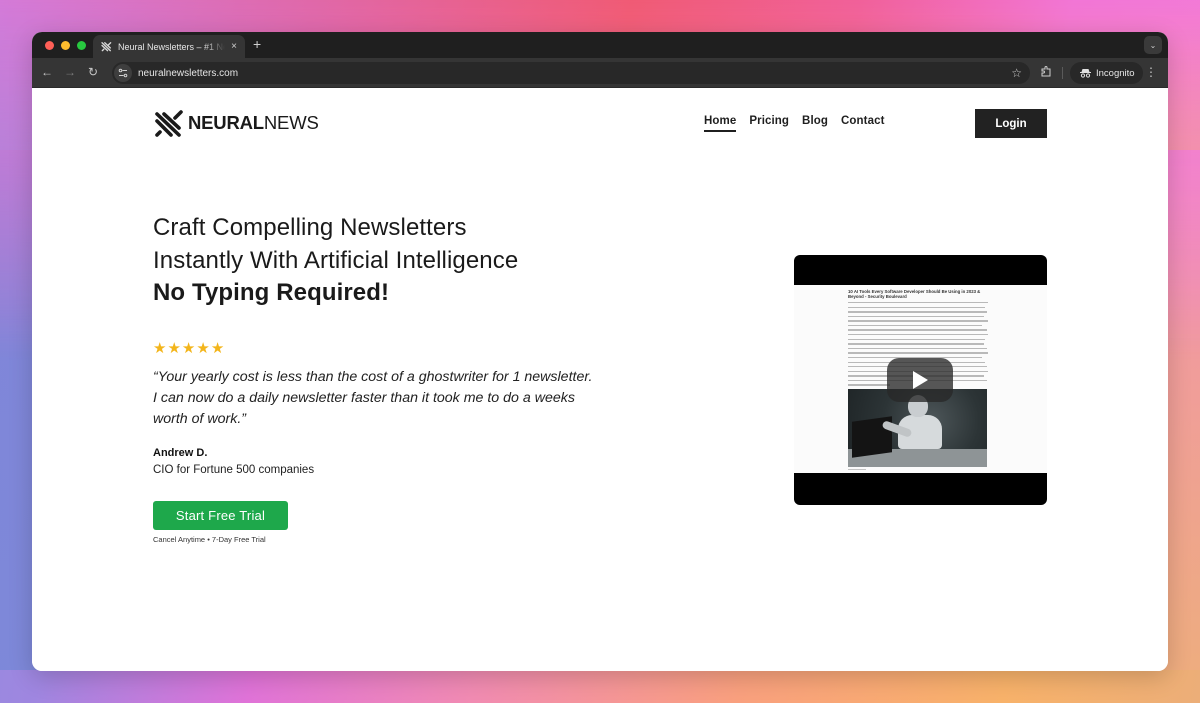  I want to click on headline-bold: No Typing Required!, so click(271, 292).